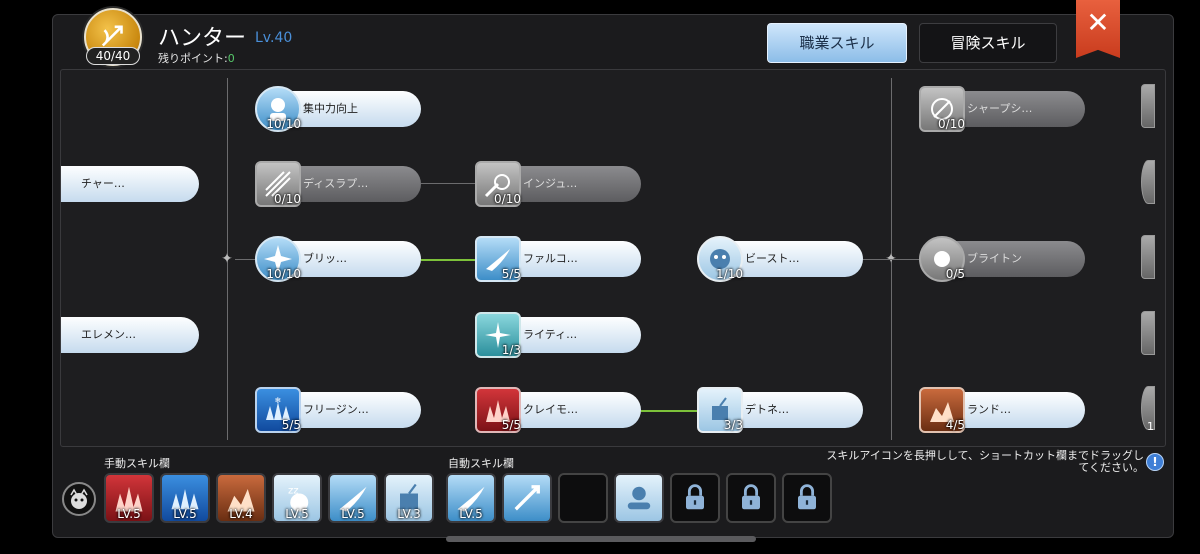 Image resolution: width=1200 pixels, height=554 pixels. I want to click on close-button: ✕, so click(1098, 29).